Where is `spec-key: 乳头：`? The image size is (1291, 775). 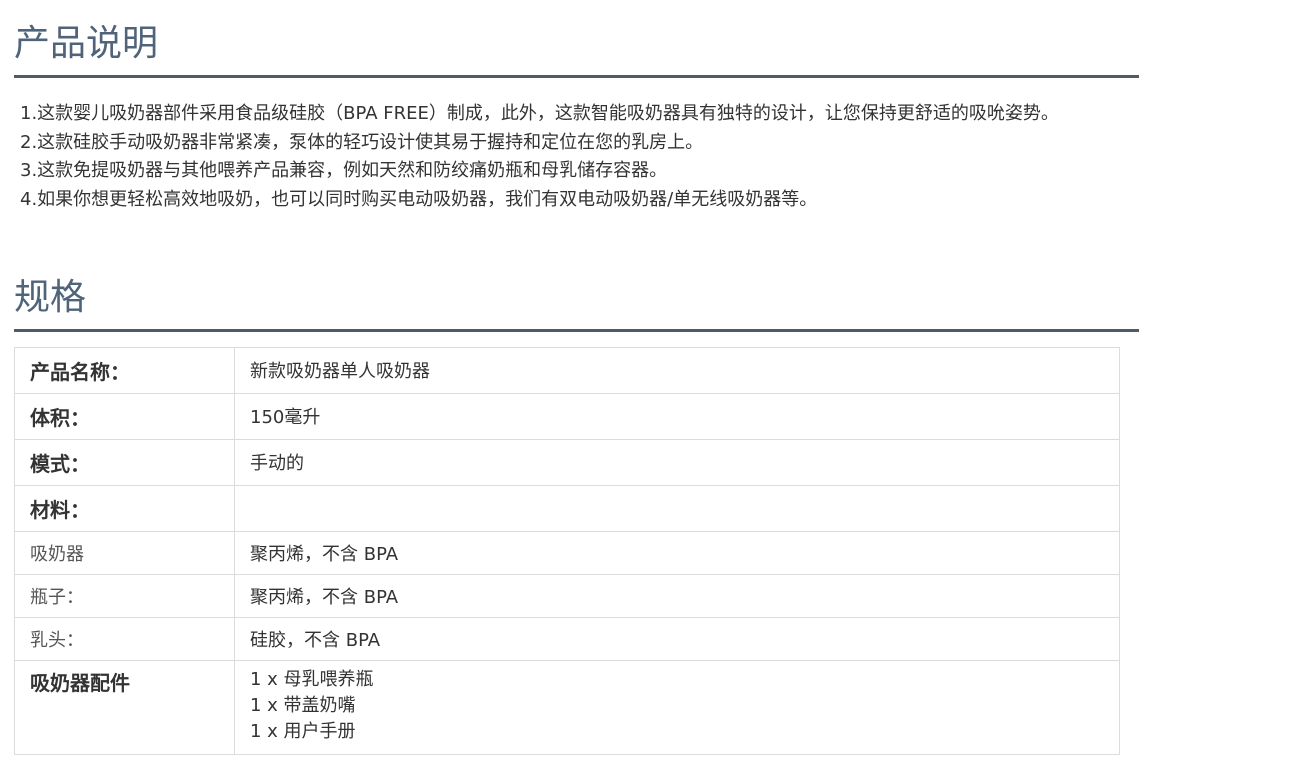
spec-key: 乳头： is located at coordinates (124, 639).